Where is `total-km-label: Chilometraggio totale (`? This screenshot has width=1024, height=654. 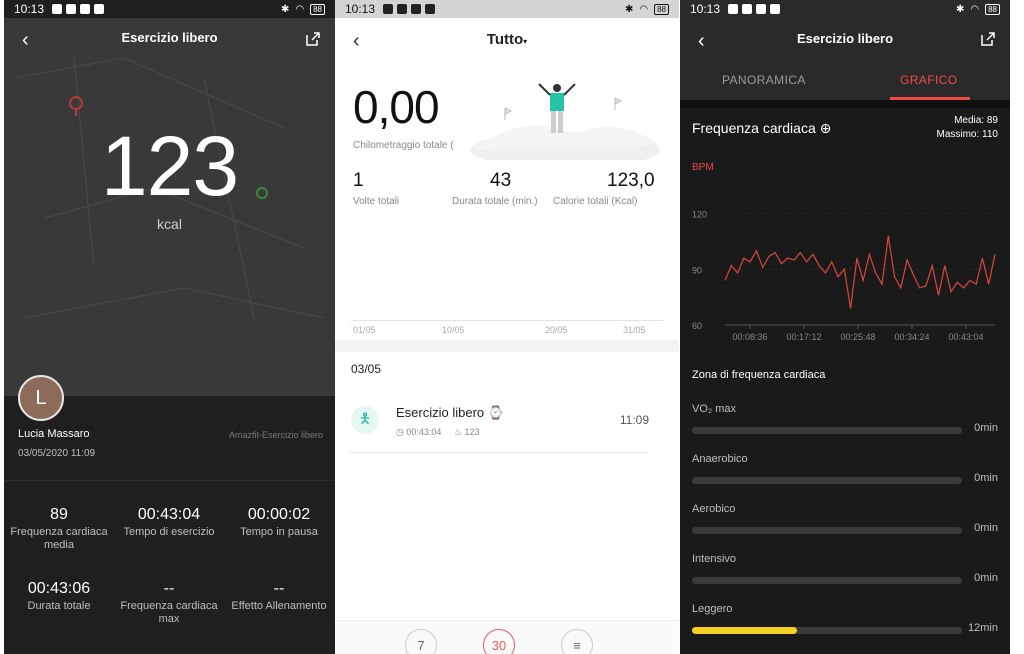
total-km-label: Chilometraggio totale ( is located at coordinates (403, 145).